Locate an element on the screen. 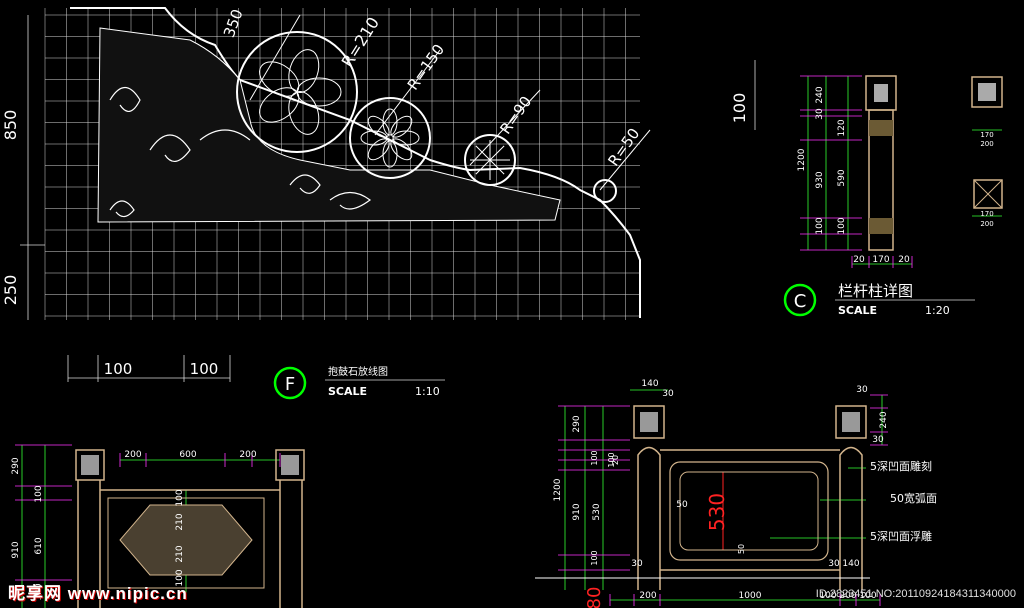  radius-label: R=210 is located at coordinates (360, 42).